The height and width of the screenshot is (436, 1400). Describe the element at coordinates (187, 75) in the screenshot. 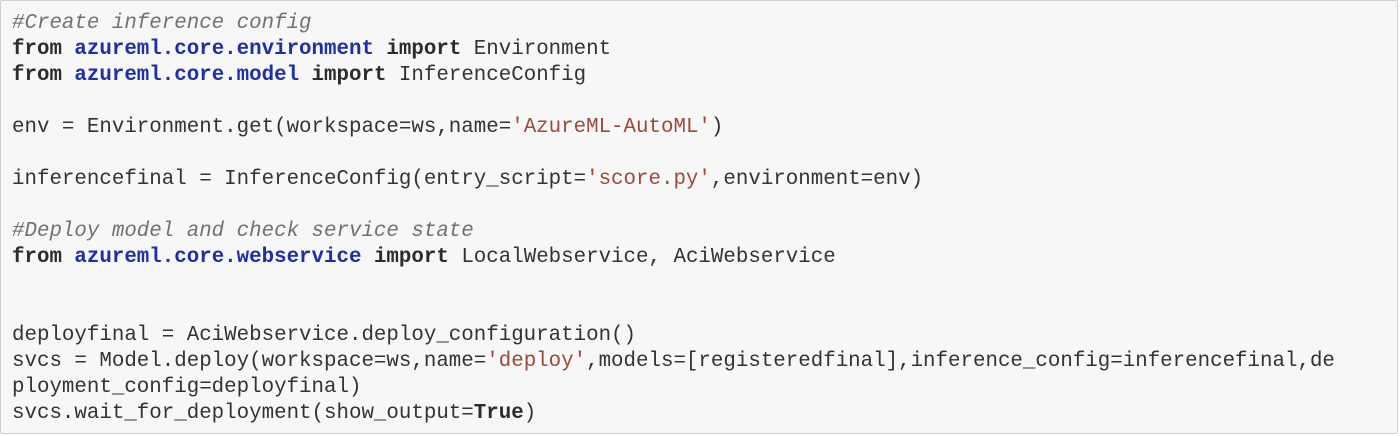

I see `module-name: azureml.core.model` at that location.